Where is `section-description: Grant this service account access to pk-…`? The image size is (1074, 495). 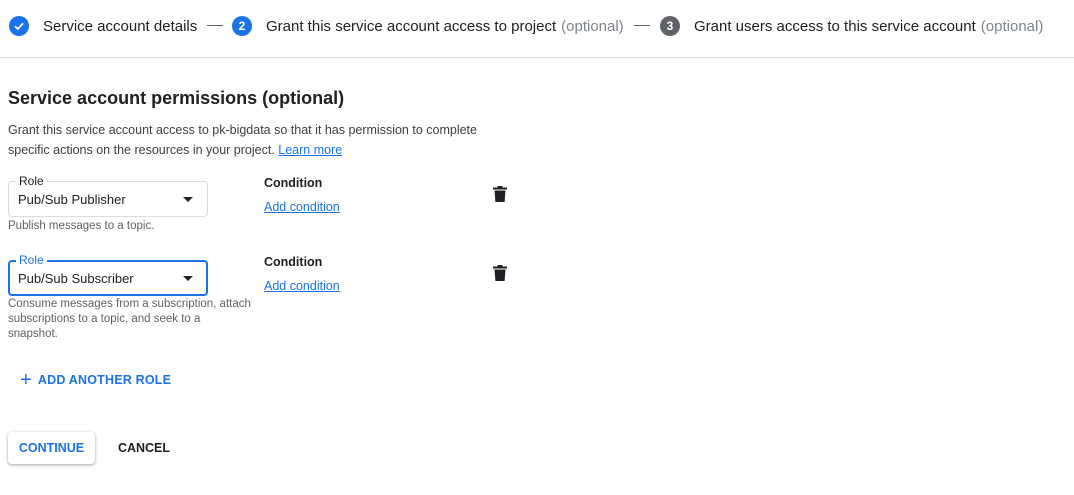
section-description: Grant this service account access to pk-… is located at coordinates (258, 140).